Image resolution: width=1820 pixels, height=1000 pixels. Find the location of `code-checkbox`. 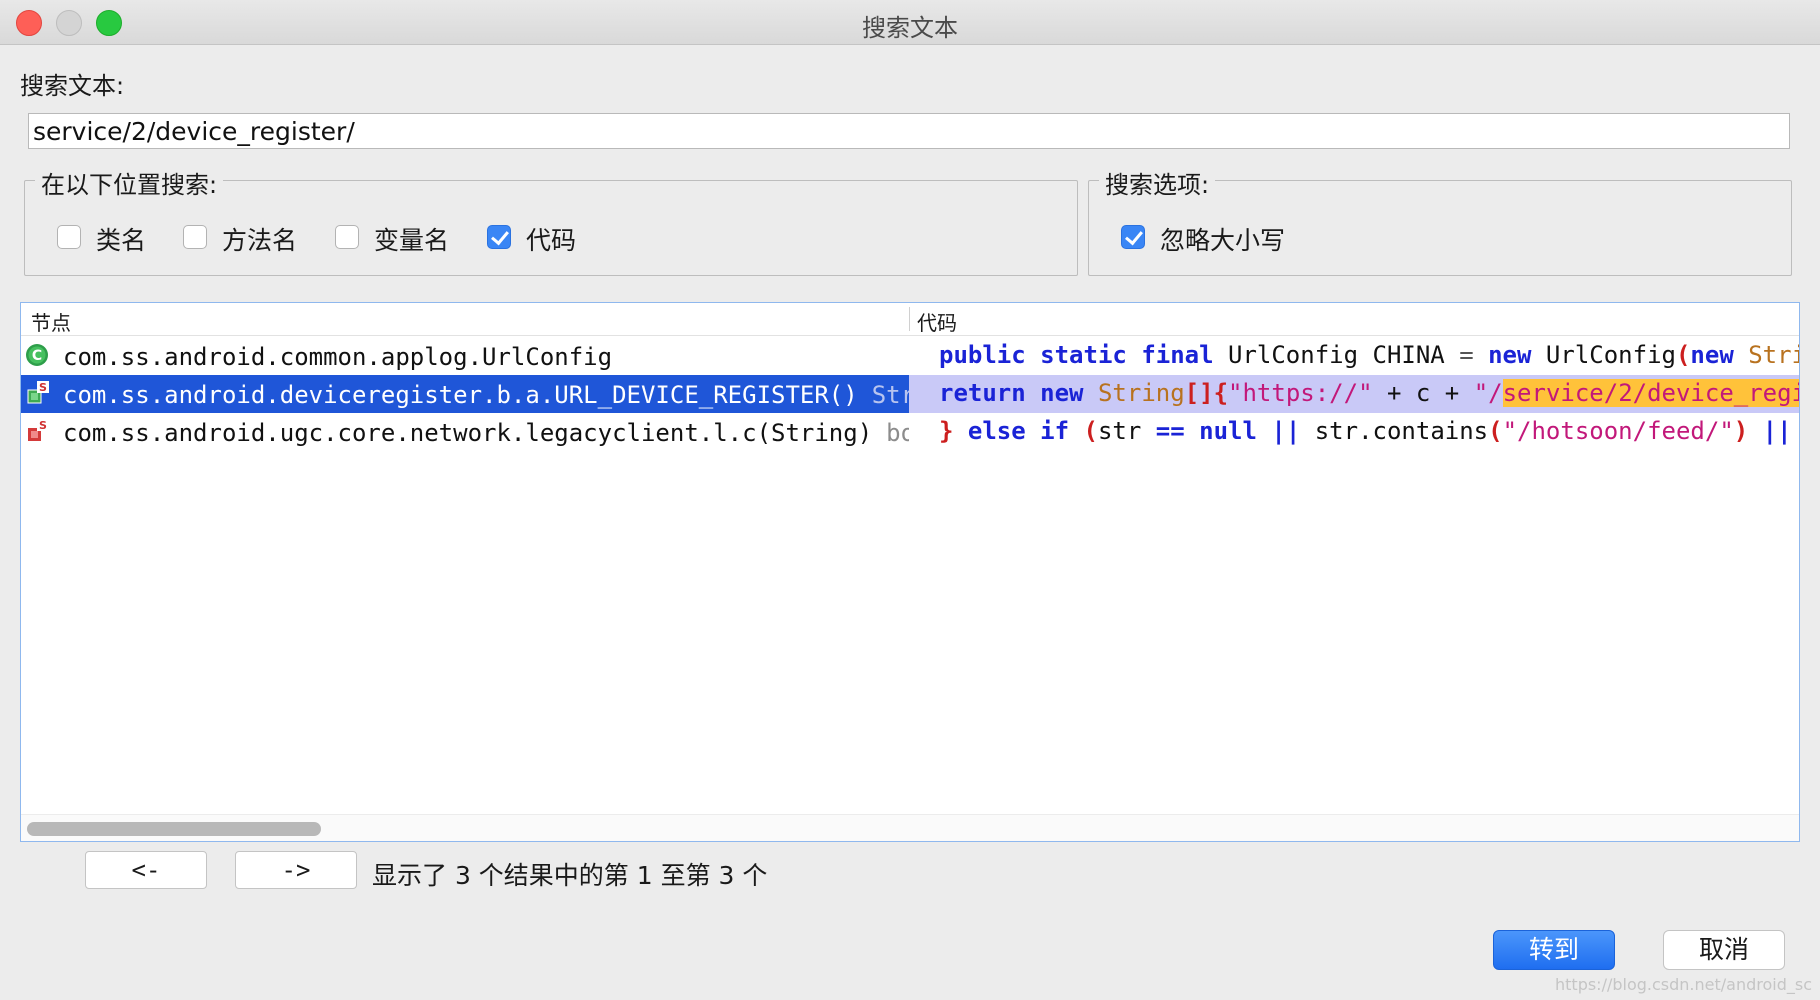

code-checkbox is located at coordinates (499, 237).